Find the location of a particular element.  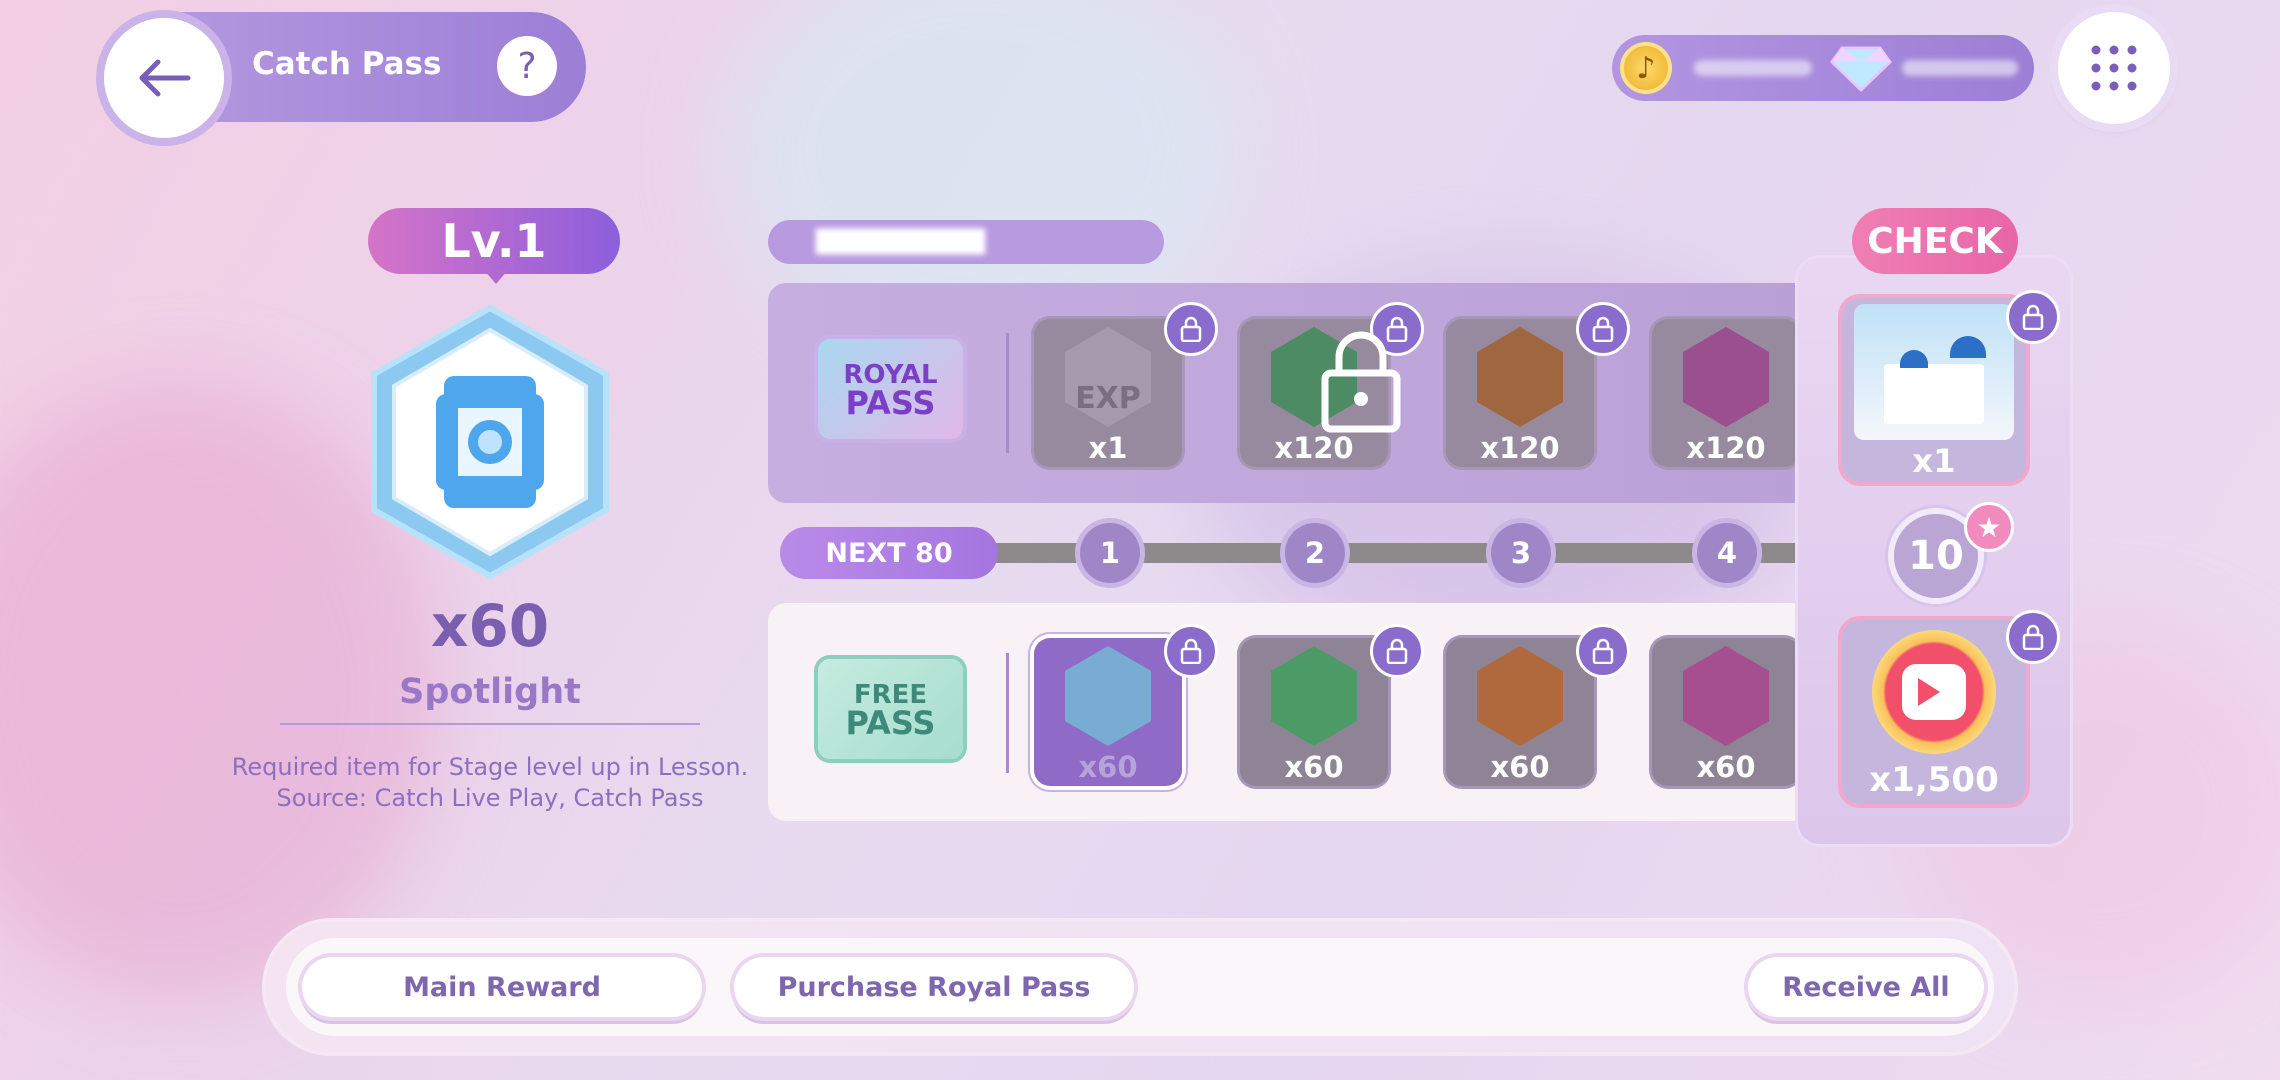

milestone-panel: x1 10 ★ x1,500 is located at coordinates (1934, 551).